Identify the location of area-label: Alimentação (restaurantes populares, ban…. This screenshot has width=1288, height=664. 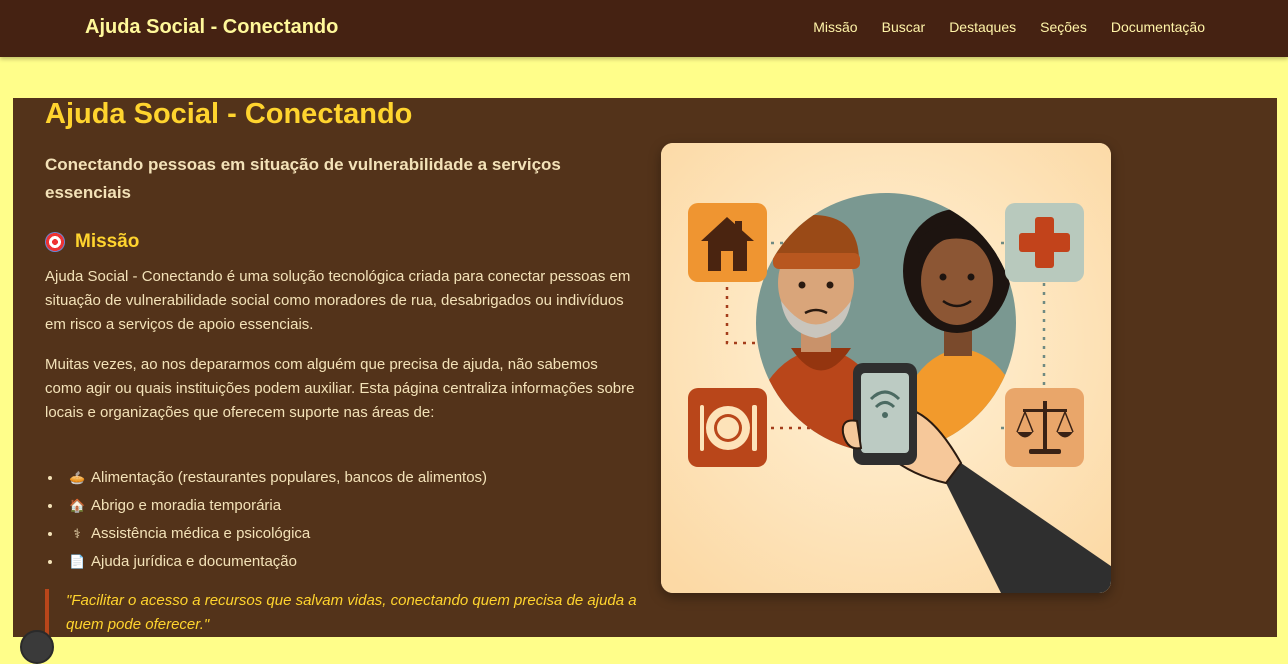
(289, 477).